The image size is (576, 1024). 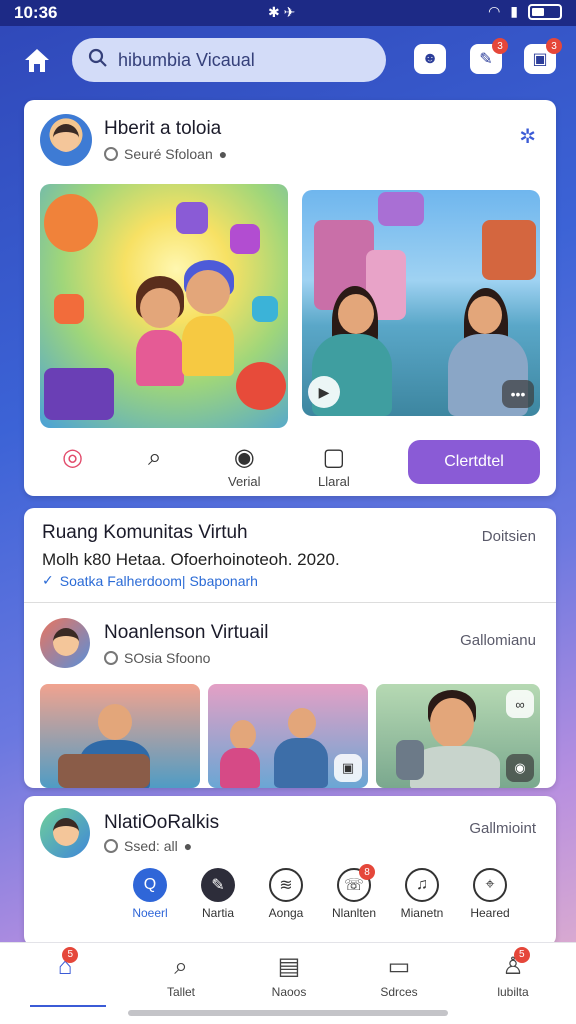 I want to click on category-label: Noeerl, so click(x=150, y=913).